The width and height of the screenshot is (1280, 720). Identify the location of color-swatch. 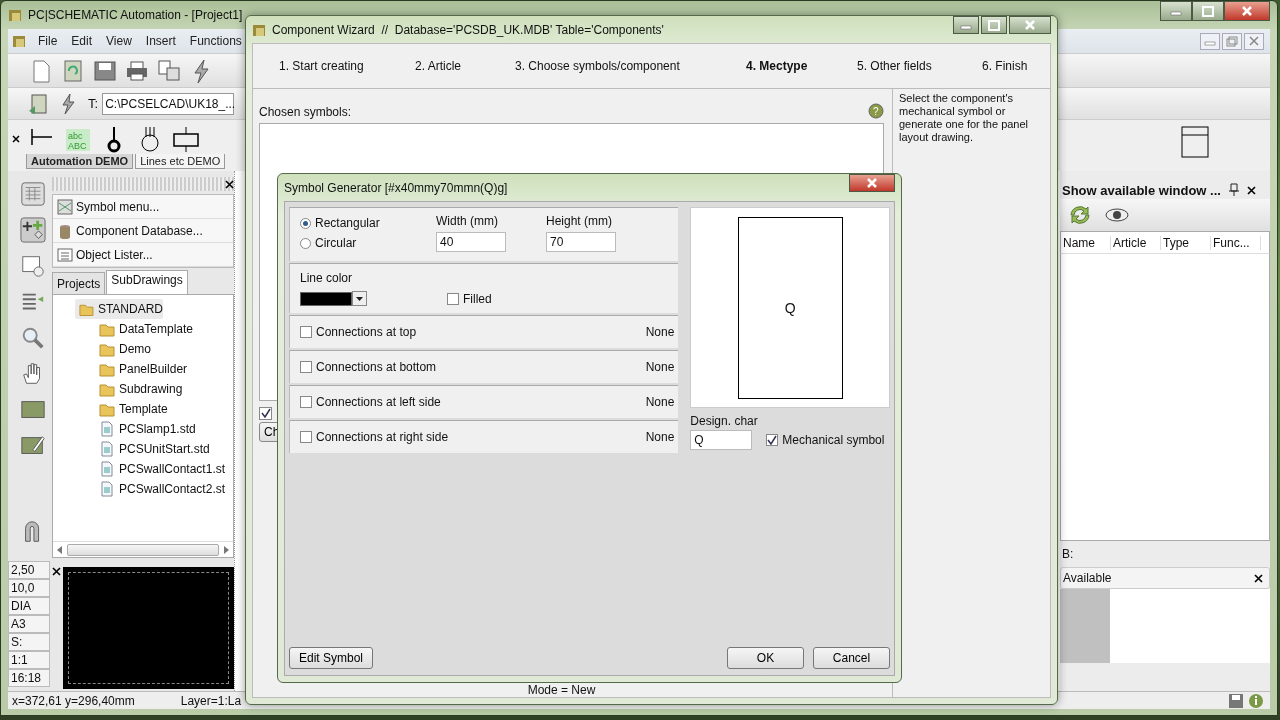
(326, 298).